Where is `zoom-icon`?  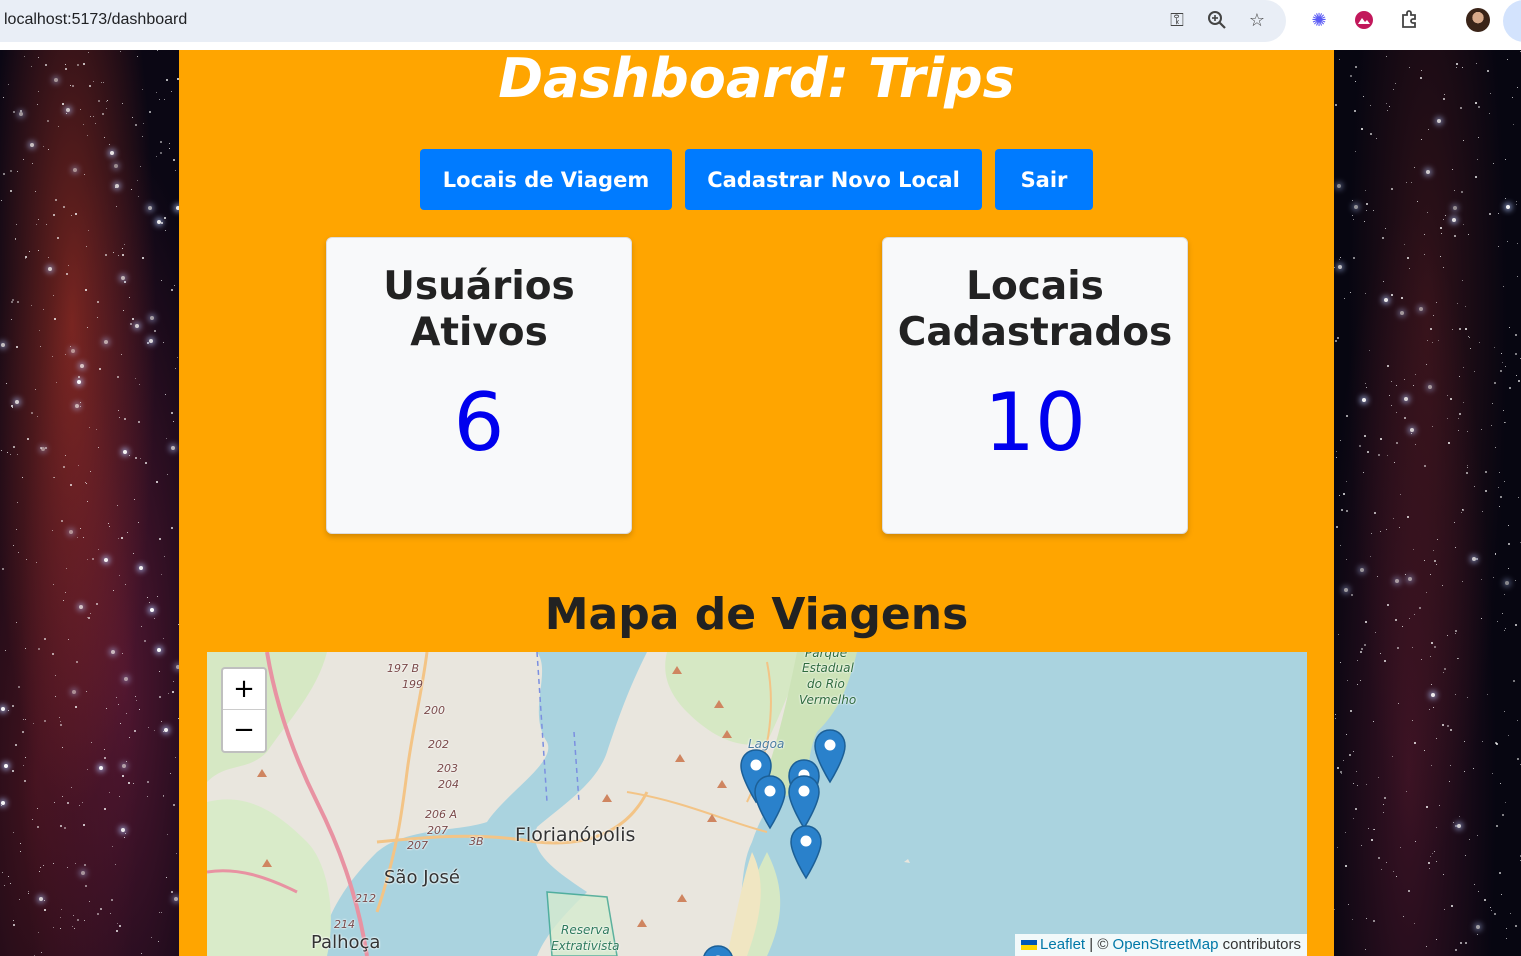
zoom-icon is located at coordinates (1217, 21).